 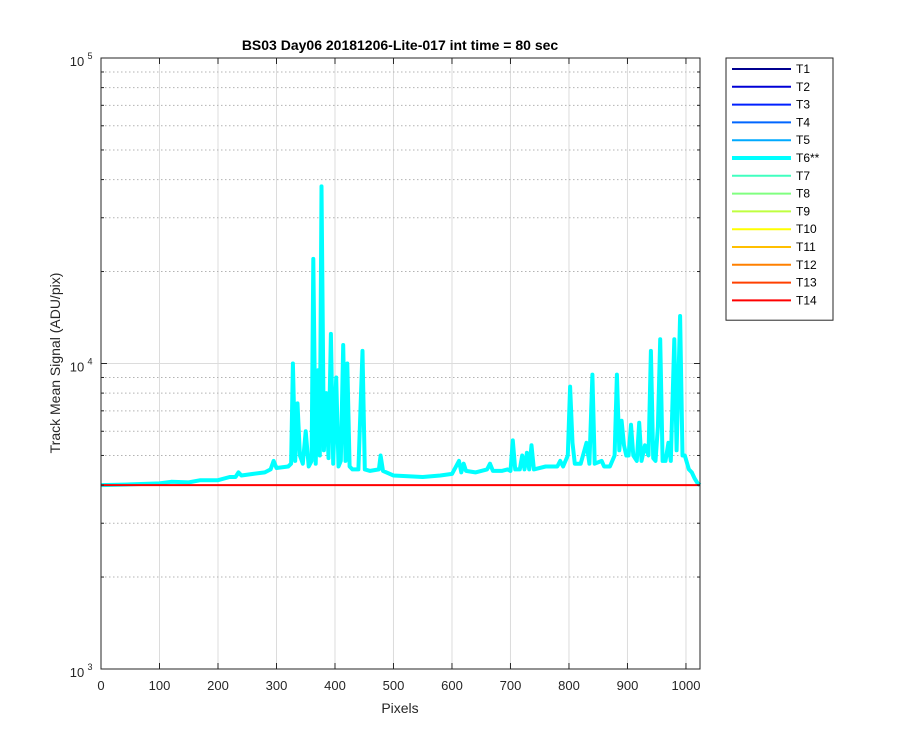 What do you see at coordinates (399, 708) in the screenshot?
I see `x-axis-label: Pixels` at bounding box center [399, 708].